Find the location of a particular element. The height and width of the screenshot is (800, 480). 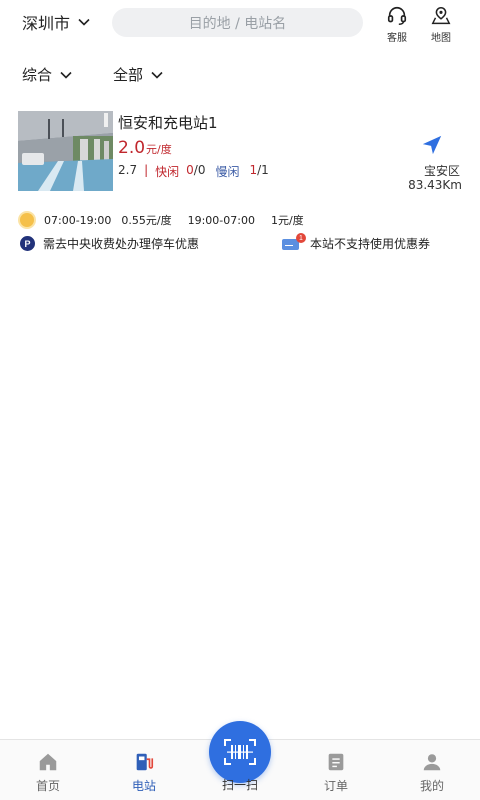

city-selector: 深圳市 is located at coordinates (56, 22).